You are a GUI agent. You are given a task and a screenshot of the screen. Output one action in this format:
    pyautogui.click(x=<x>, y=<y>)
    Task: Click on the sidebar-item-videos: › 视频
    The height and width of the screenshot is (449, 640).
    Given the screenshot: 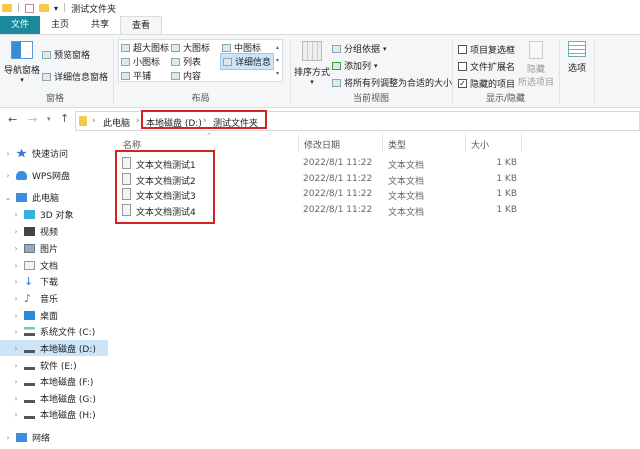 What is the action you would take?
    pyautogui.click(x=54, y=231)
    